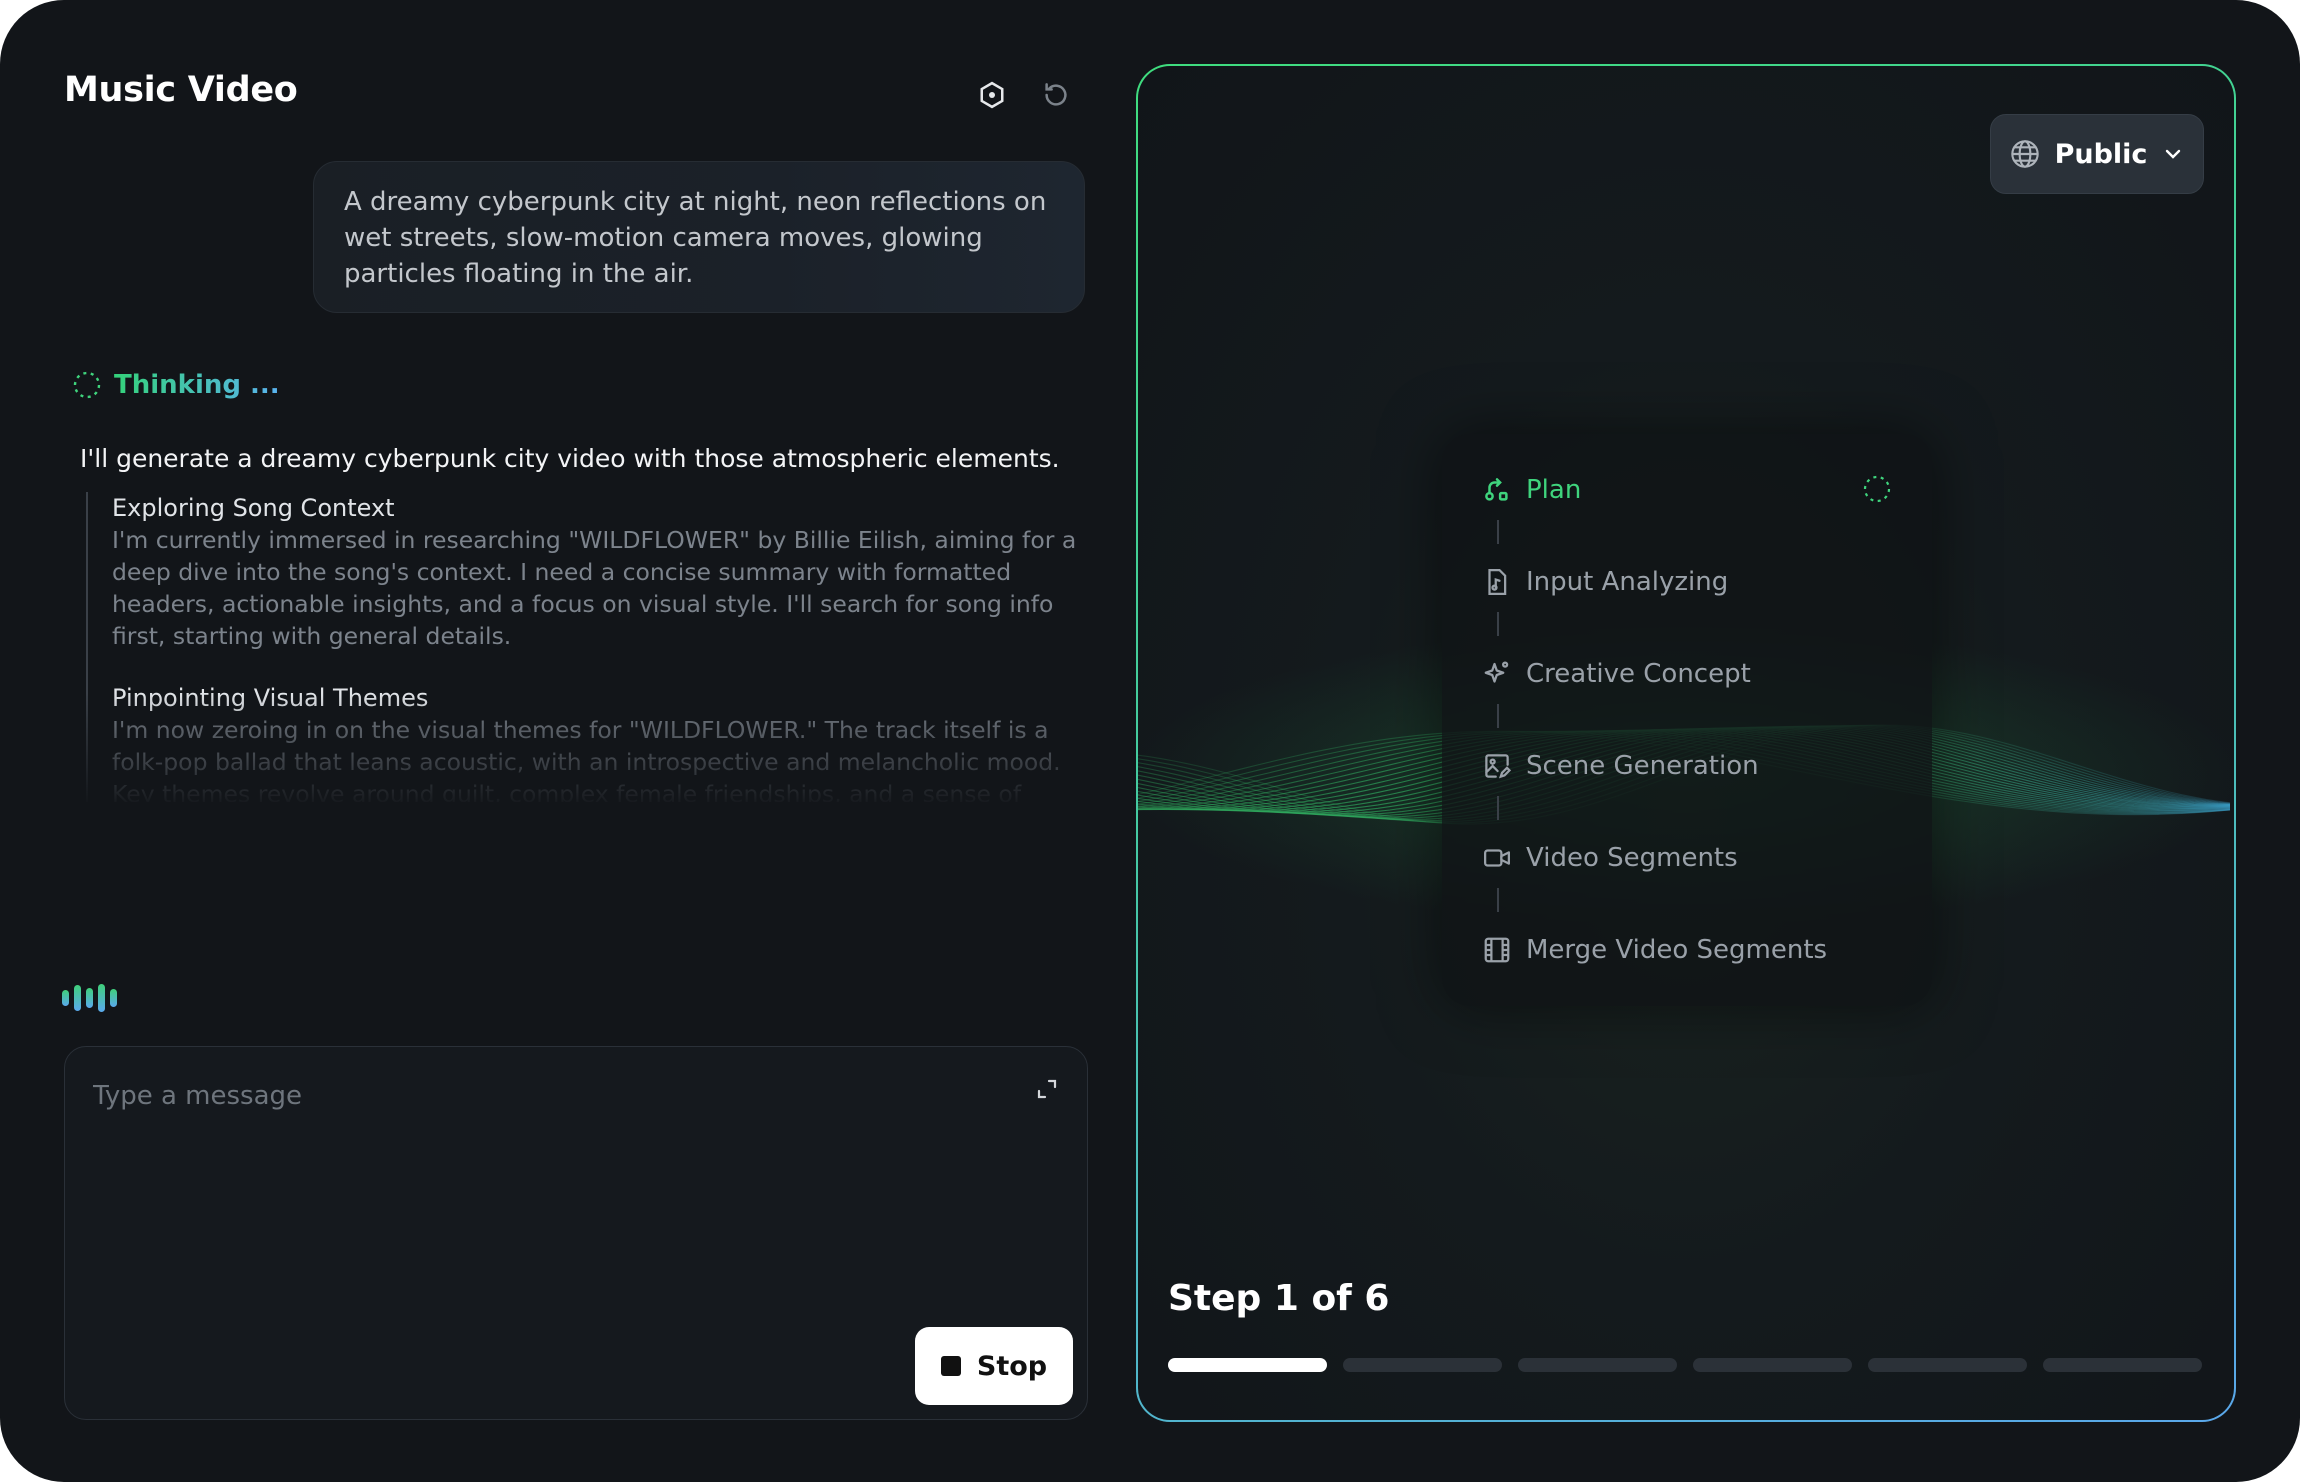  I want to click on settings-button, so click(992, 95).